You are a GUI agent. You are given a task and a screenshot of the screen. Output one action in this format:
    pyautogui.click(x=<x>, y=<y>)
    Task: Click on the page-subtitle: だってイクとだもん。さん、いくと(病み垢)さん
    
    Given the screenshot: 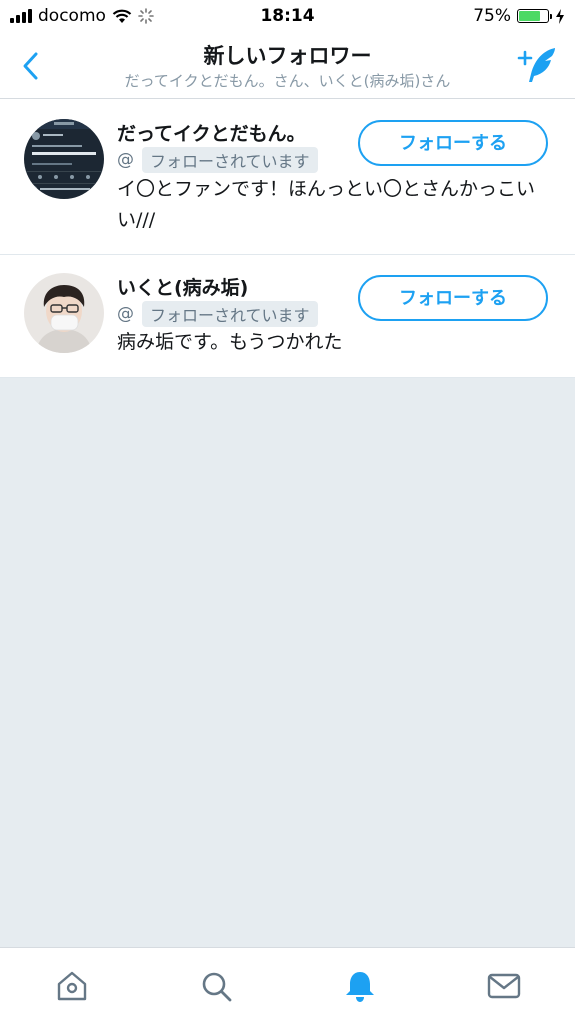 What is the action you would take?
    pyautogui.click(x=287, y=81)
    